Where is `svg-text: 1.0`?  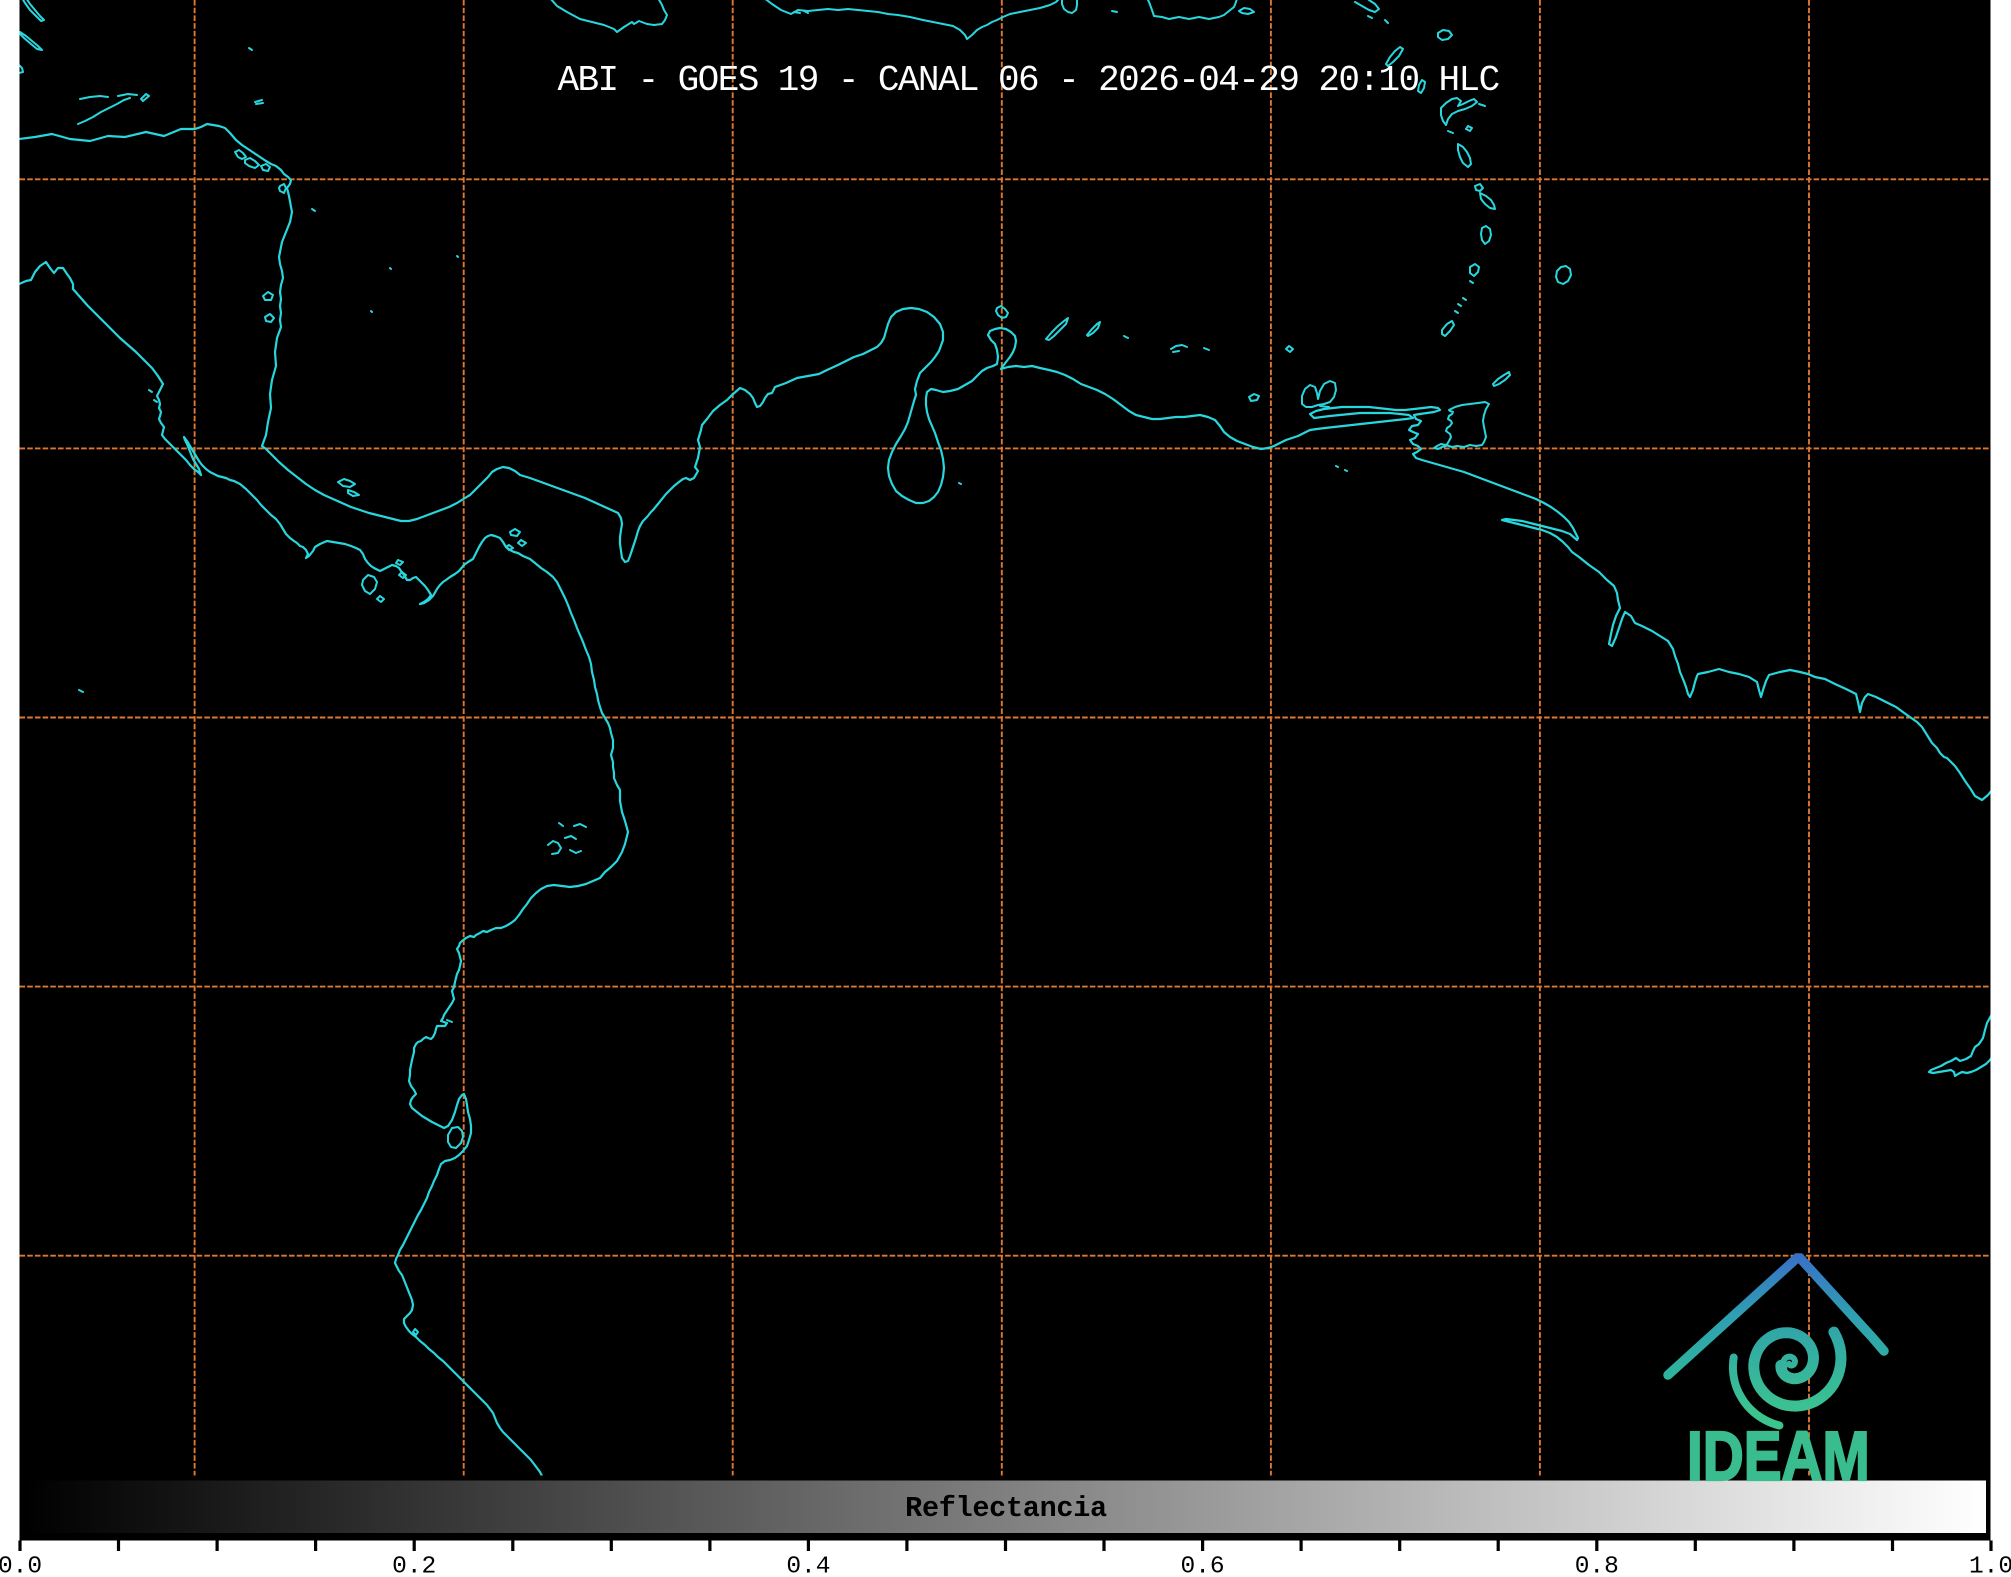
svg-text: 1.0 is located at coordinates (1990, 1565).